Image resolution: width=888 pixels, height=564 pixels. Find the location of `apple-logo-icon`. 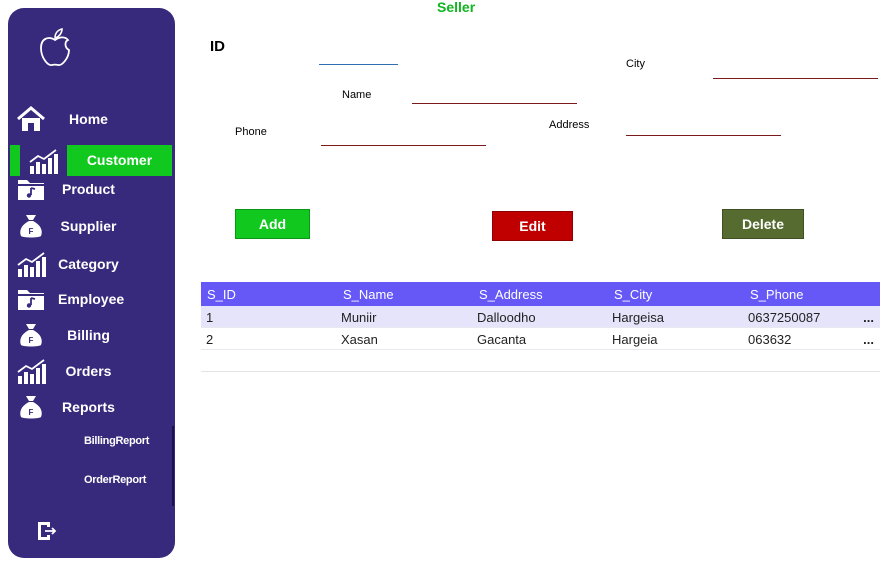

apple-logo-icon is located at coordinates (55, 47).